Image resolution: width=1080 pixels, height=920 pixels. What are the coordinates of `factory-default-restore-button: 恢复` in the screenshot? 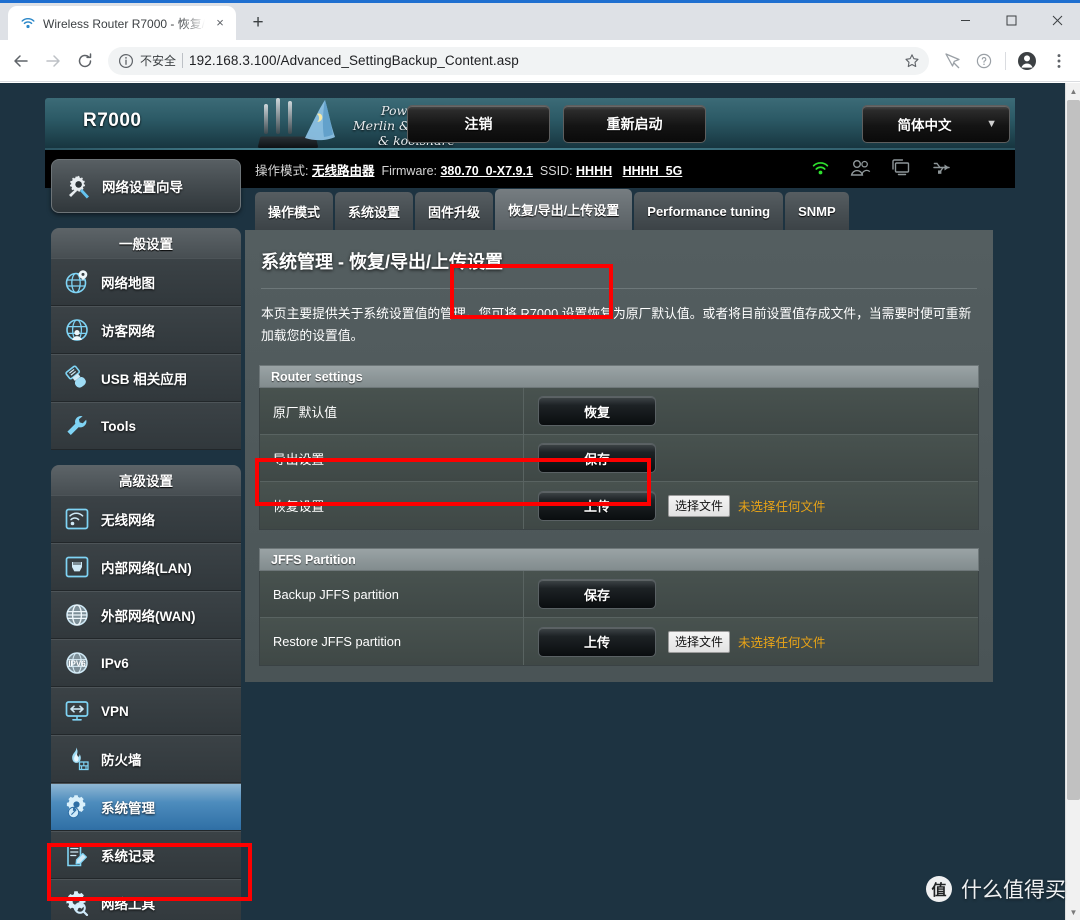 It's located at (597, 411).